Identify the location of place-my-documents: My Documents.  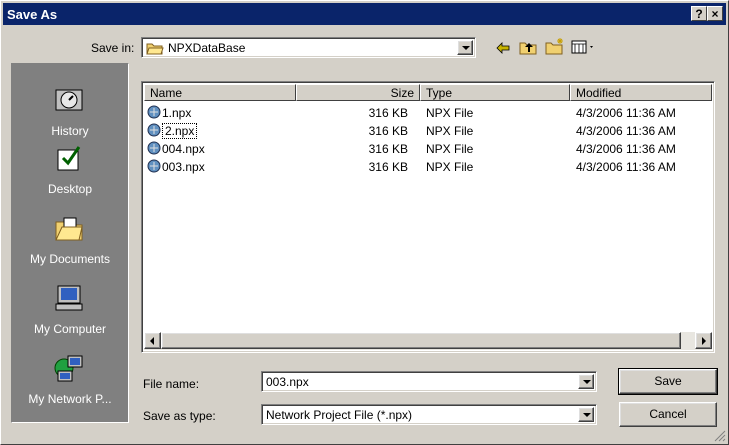
(70, 243).